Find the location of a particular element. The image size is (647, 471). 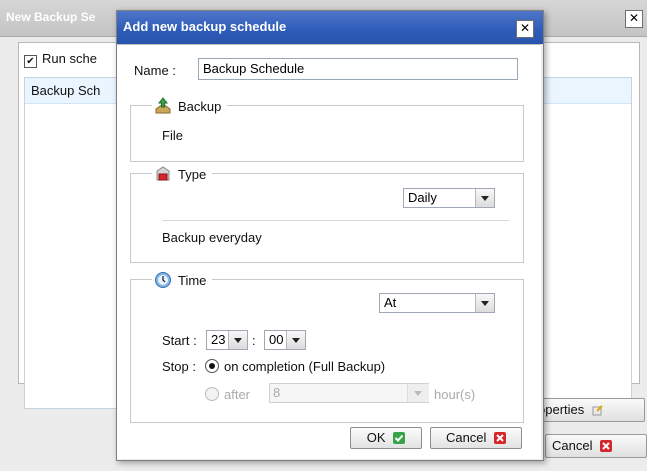

run-schedule-checkbox-row: ✔ Run sche is located at coordinates (60, 59).